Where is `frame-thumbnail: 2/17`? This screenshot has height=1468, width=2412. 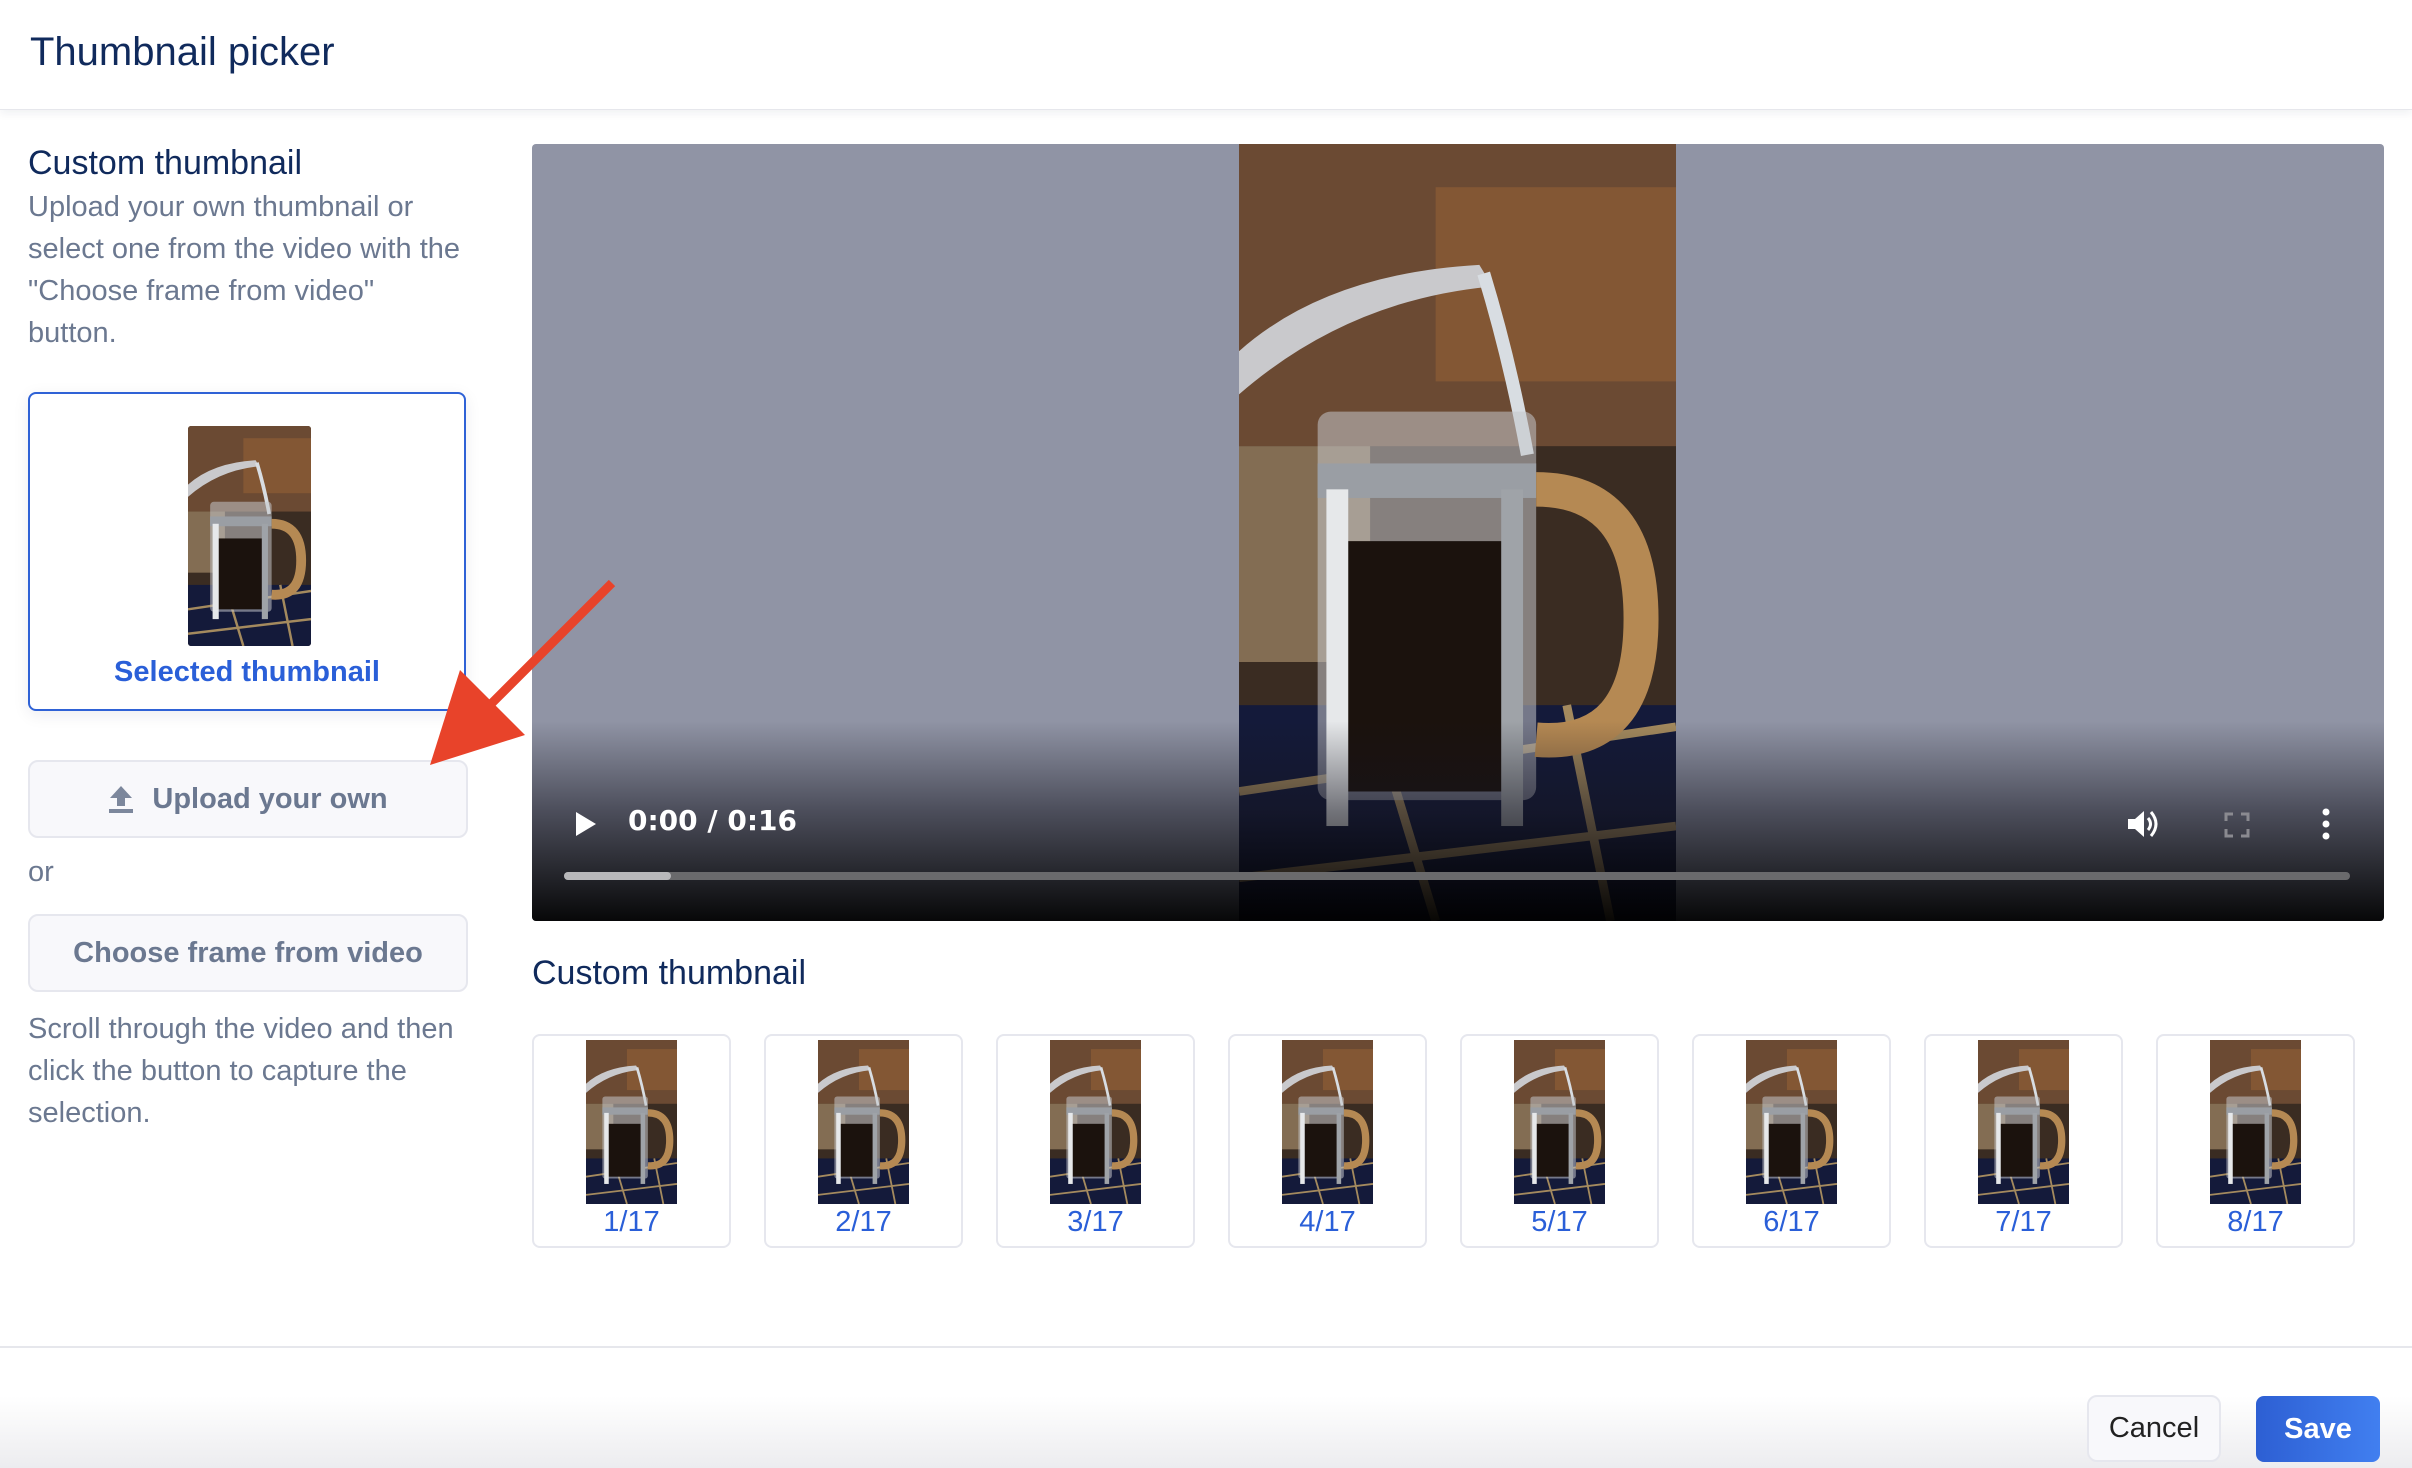
frame-thumbnail: 2/17 is located at coordinates (863, 1141).